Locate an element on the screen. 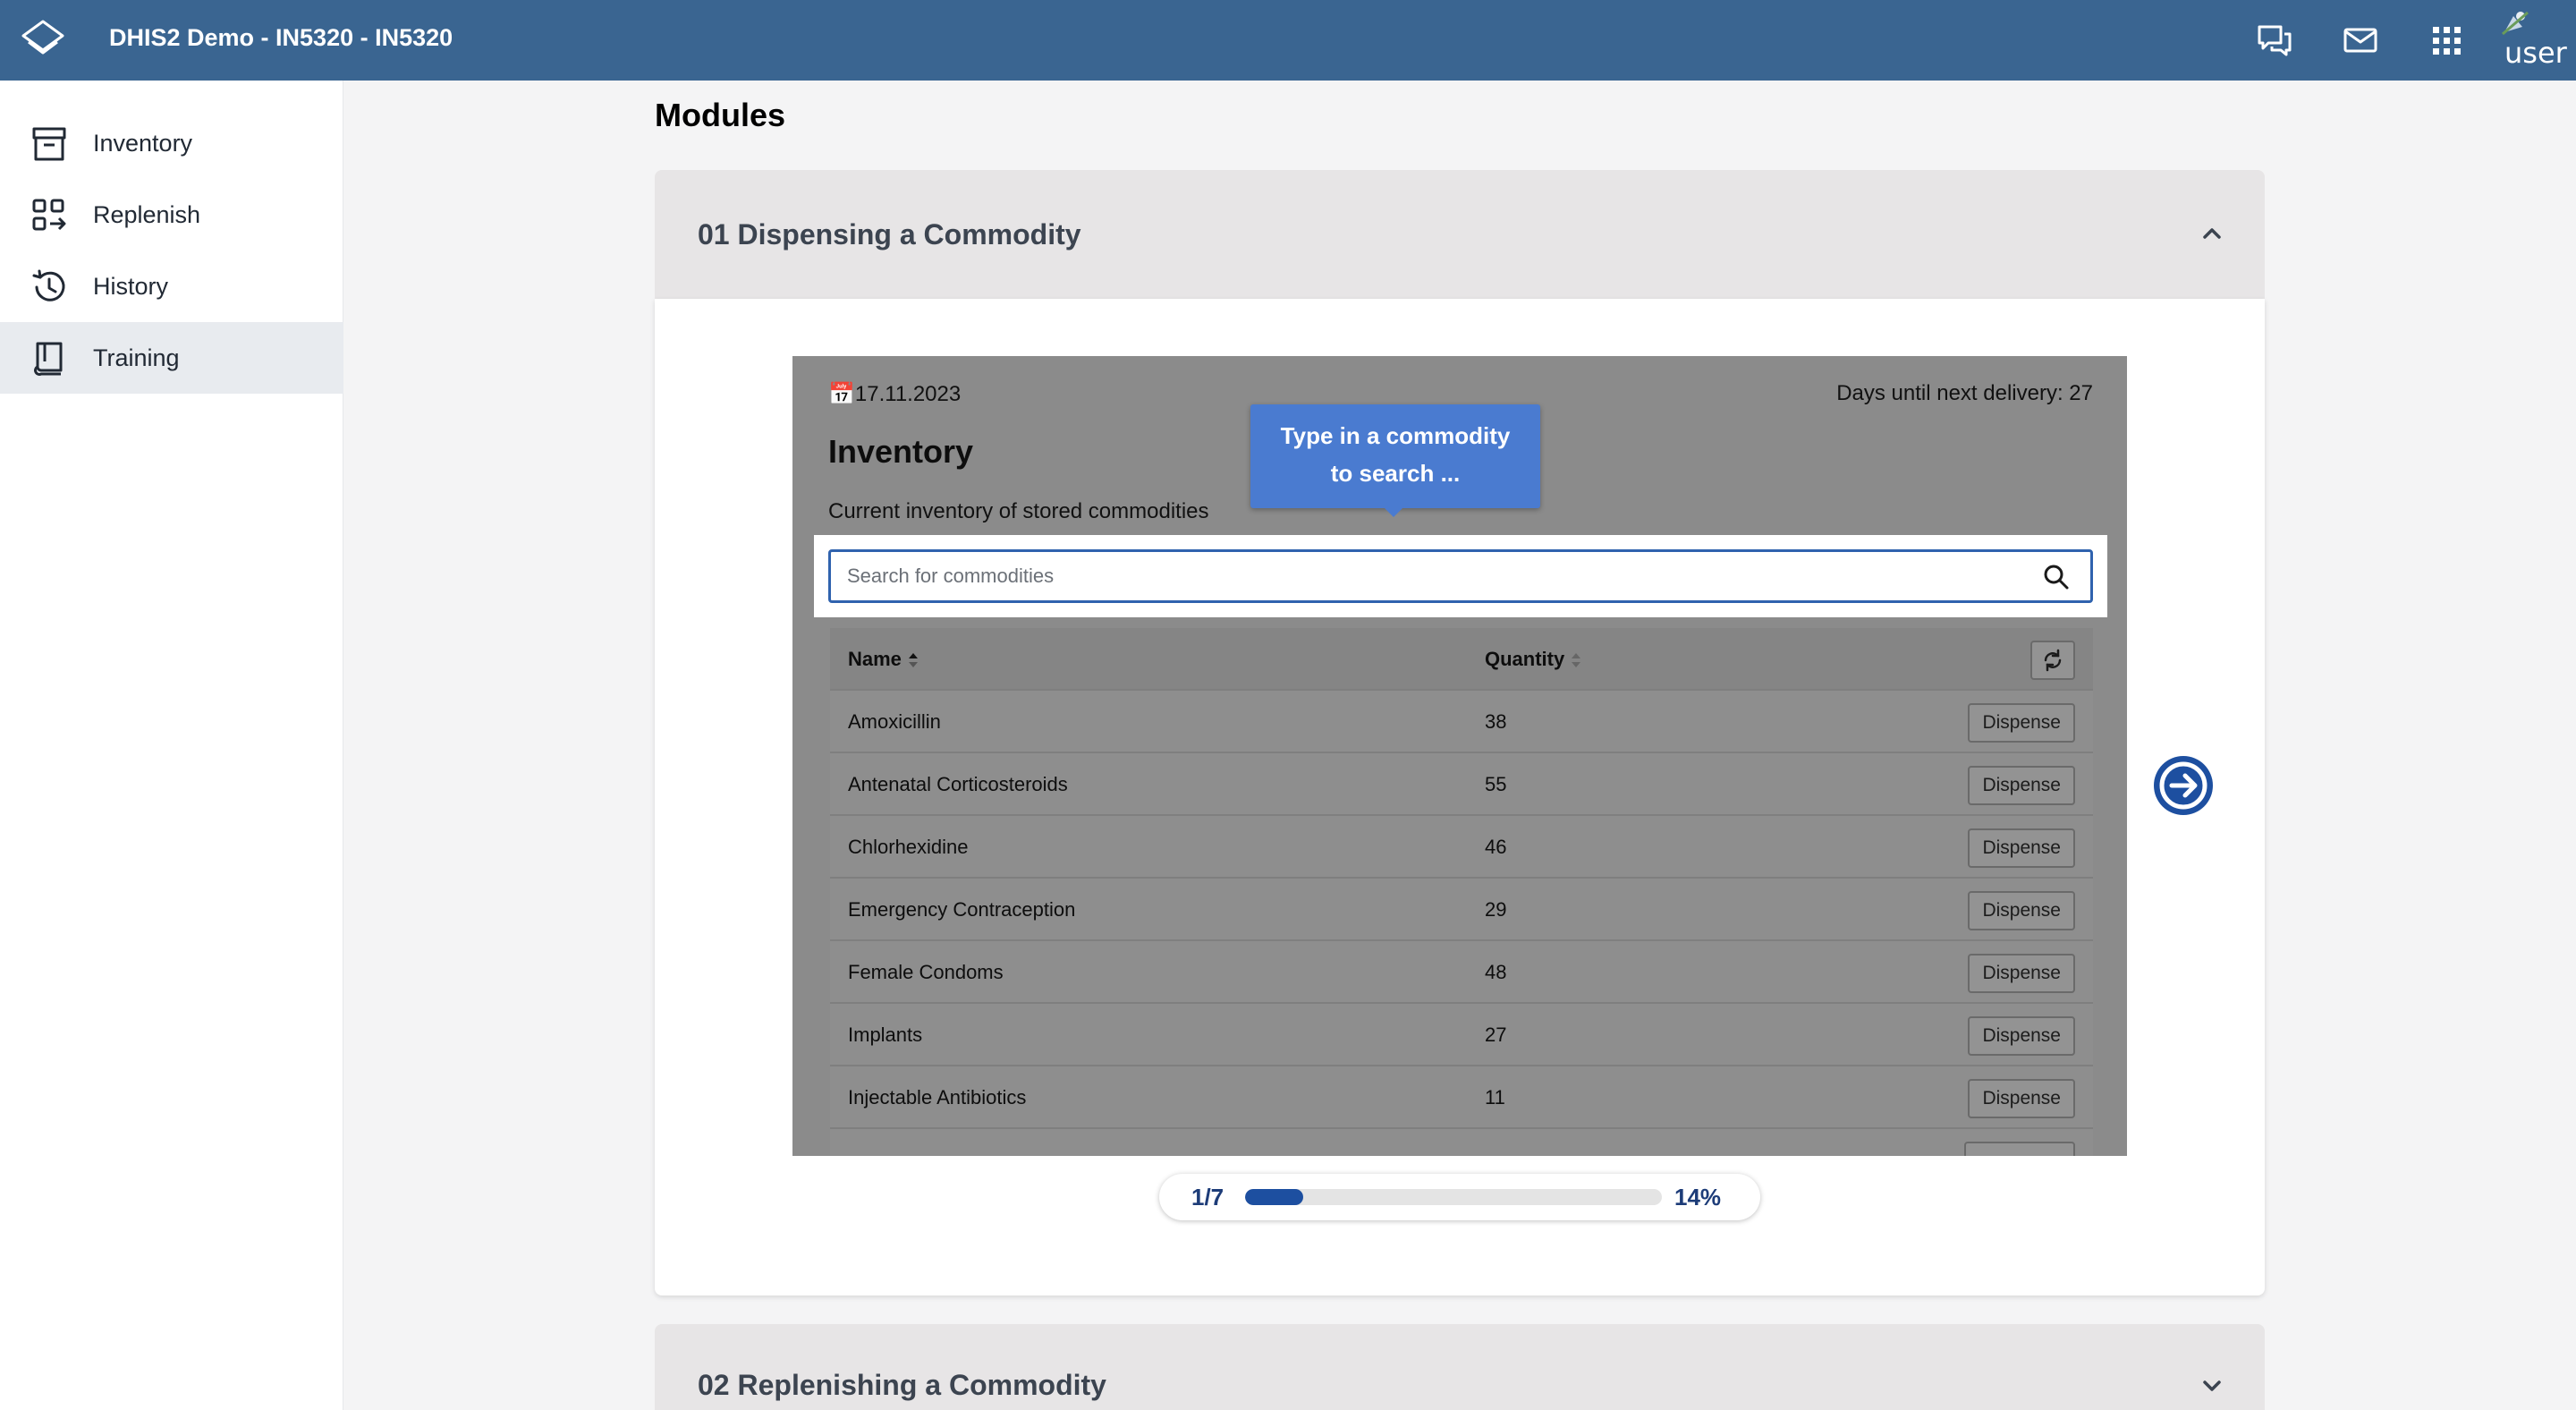  app-title: DHIS2 Demo - IN5320 - IN5320 is located at coordinates (281, 37).